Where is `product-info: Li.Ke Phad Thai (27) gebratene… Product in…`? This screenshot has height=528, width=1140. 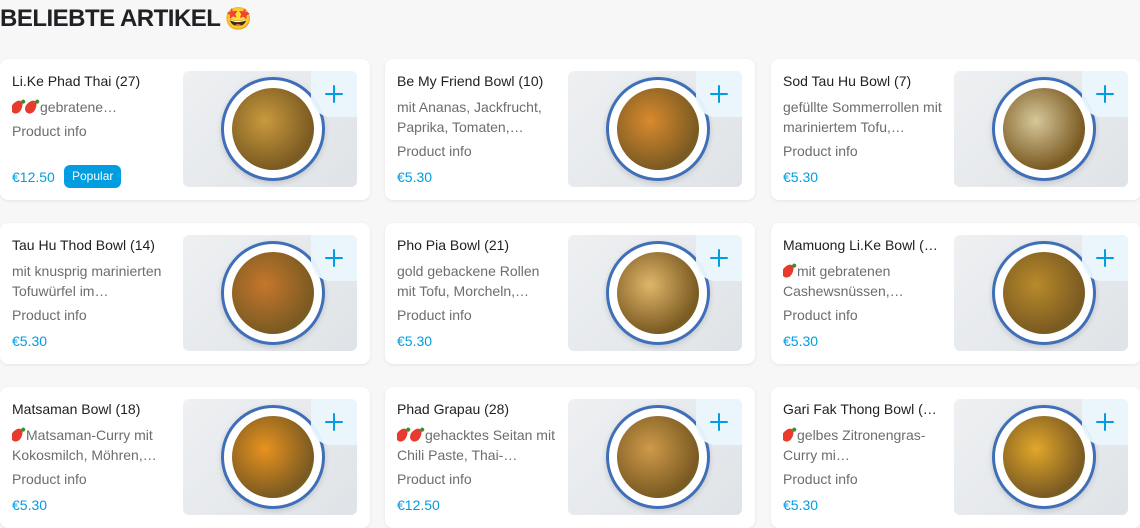
product-info: Li.Ke Phad Thai (27) gebratene… Product in… is located at coordinates (92, 106).